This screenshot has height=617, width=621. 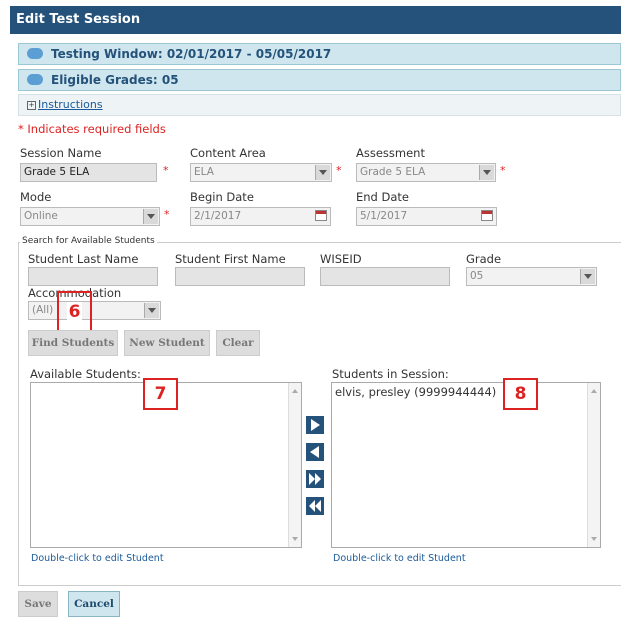 I want to click on accommodation-select: (All), so click(x=94, y=310).